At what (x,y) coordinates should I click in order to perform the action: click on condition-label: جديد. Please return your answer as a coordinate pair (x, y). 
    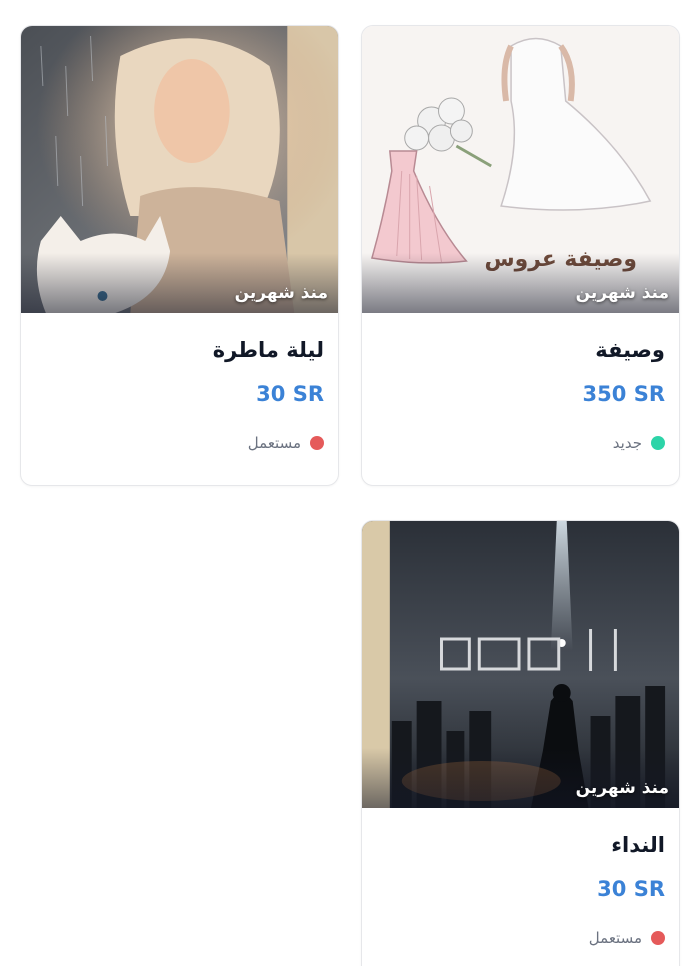
    Looking at the image, I should click on (627, 443).